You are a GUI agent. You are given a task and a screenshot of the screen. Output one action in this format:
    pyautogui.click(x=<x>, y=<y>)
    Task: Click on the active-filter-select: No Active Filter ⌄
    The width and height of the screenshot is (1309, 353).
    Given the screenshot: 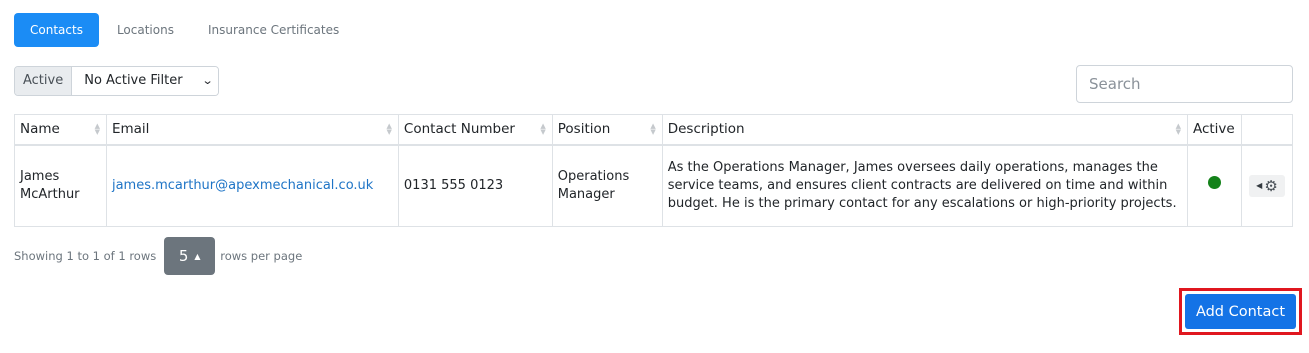 What is the action you would take?
    pyautogui.click(x=145, y=81)
    